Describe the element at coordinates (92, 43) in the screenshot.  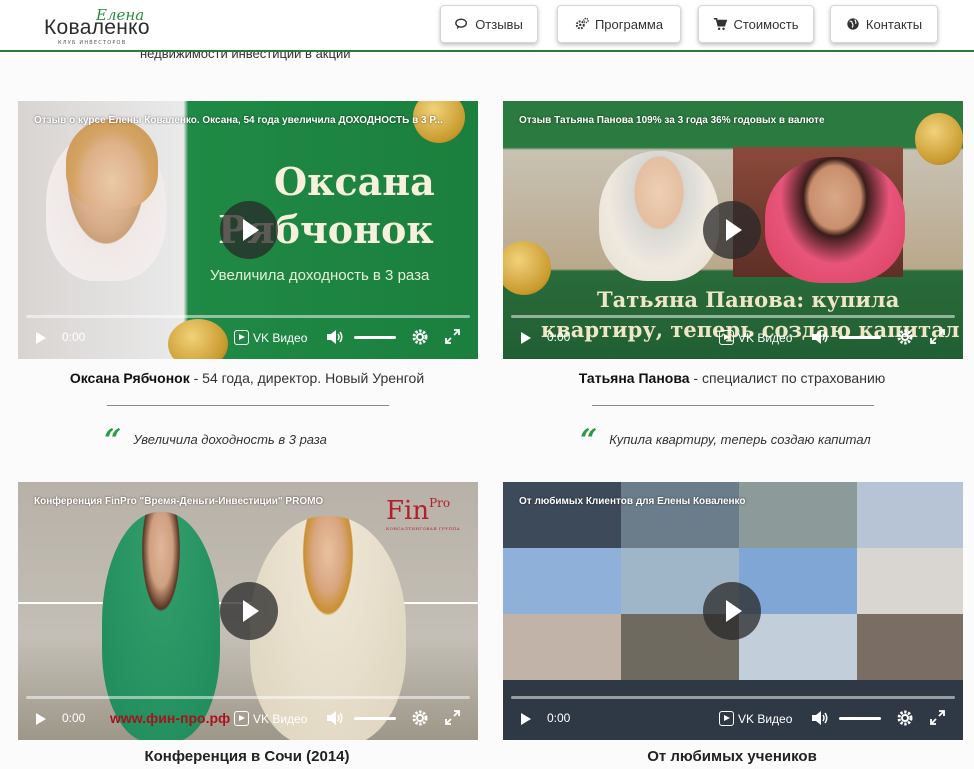
I see `logo-subtitle: КЛУБ ИНВЕСТОРОВ` at that location.